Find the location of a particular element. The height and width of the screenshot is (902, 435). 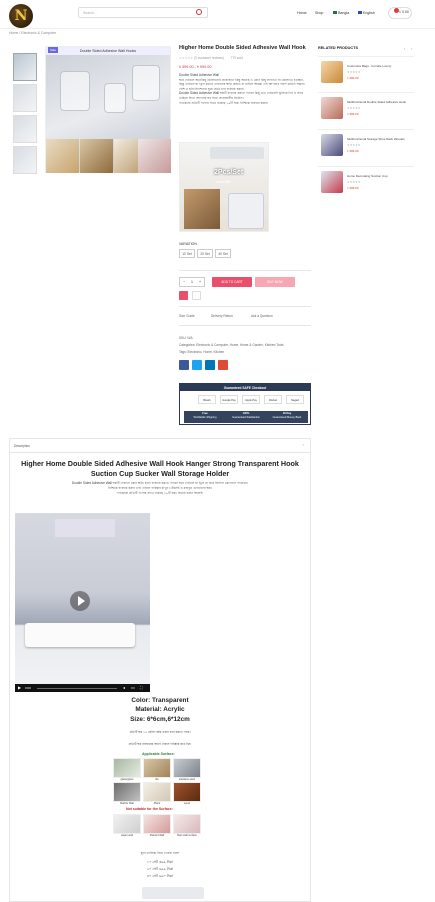

breadcrumb: Home / Electronic & Computer is located at coordinates (33, 33).